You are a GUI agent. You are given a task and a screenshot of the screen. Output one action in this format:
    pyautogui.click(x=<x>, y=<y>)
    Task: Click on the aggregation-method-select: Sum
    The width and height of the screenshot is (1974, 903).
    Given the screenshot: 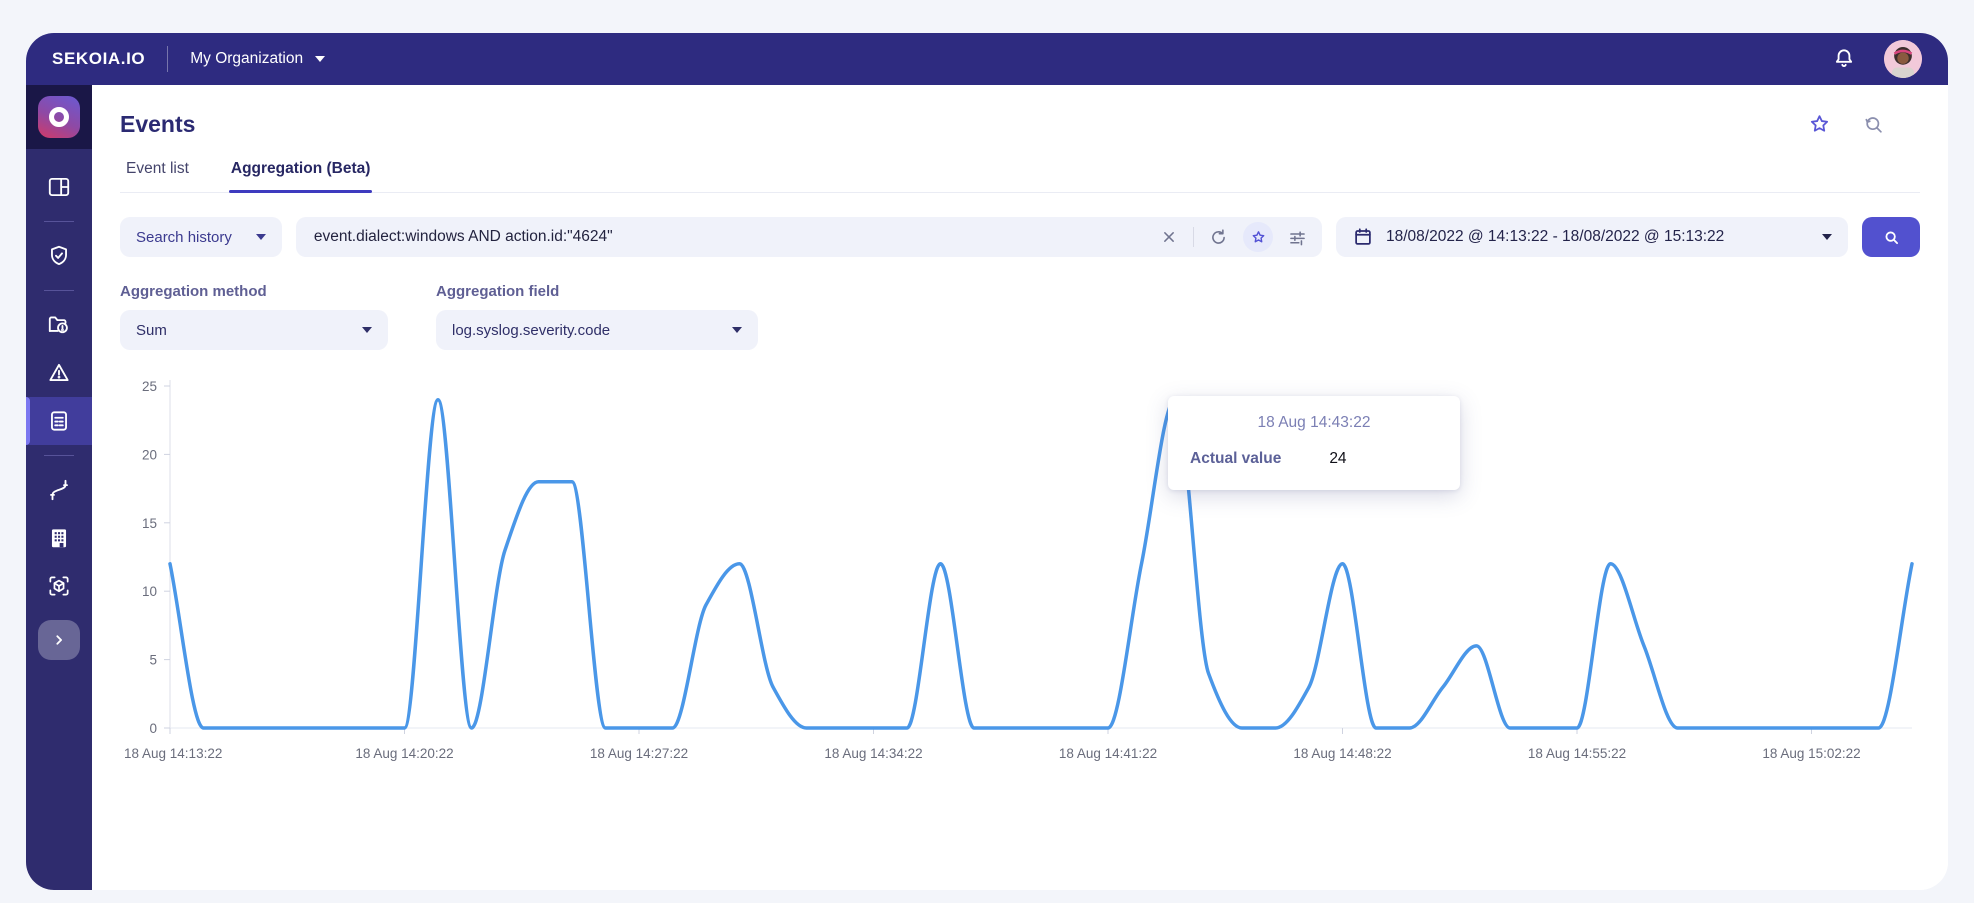 What is the action you would take?
    pyautogui.click(x=254, y=330)
    